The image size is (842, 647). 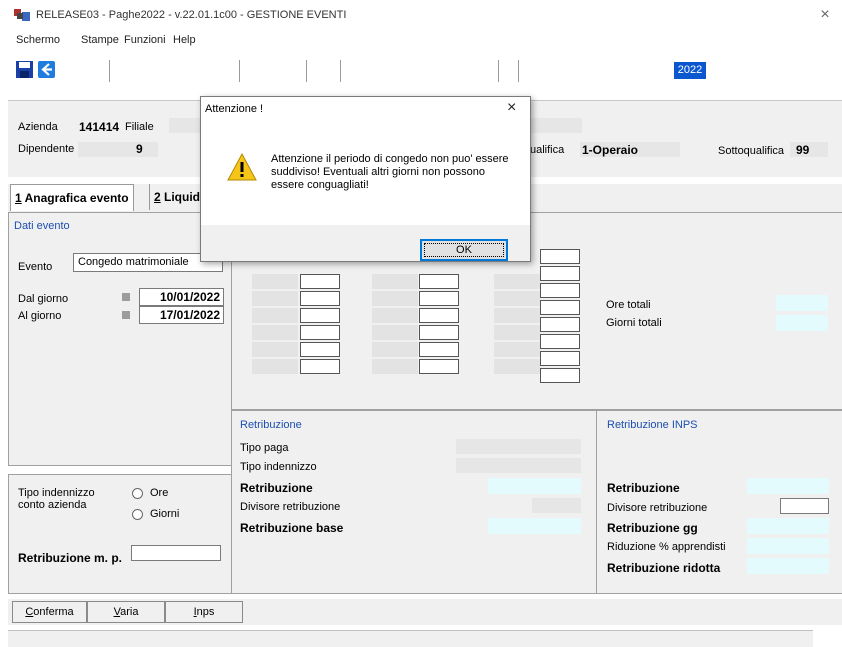 What do you see at coordinates (42, 226) in the screenshot?
I see `dati-evento-title: Dati evento` at bounding box center [42, 226].